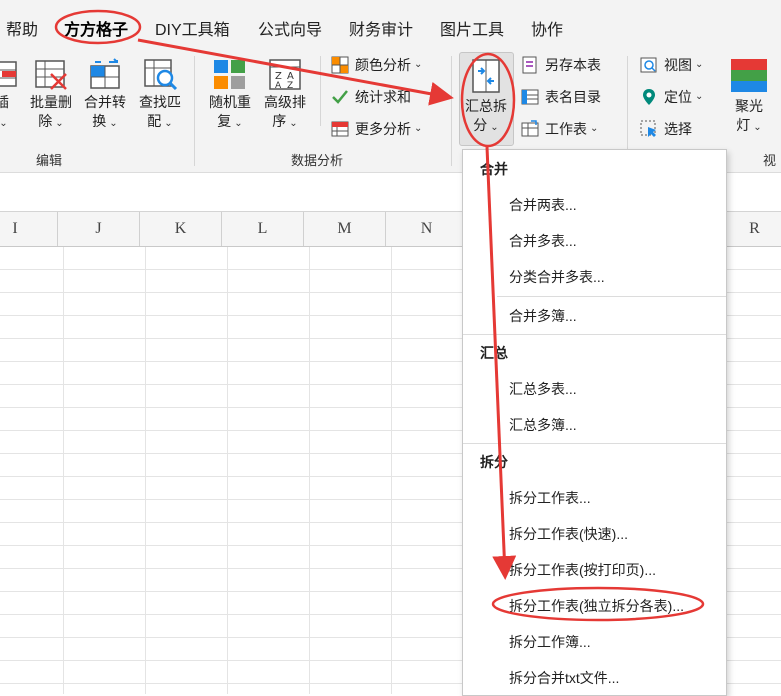  I want to click on stat-sum-button: 统计求和, so click(371, 97).